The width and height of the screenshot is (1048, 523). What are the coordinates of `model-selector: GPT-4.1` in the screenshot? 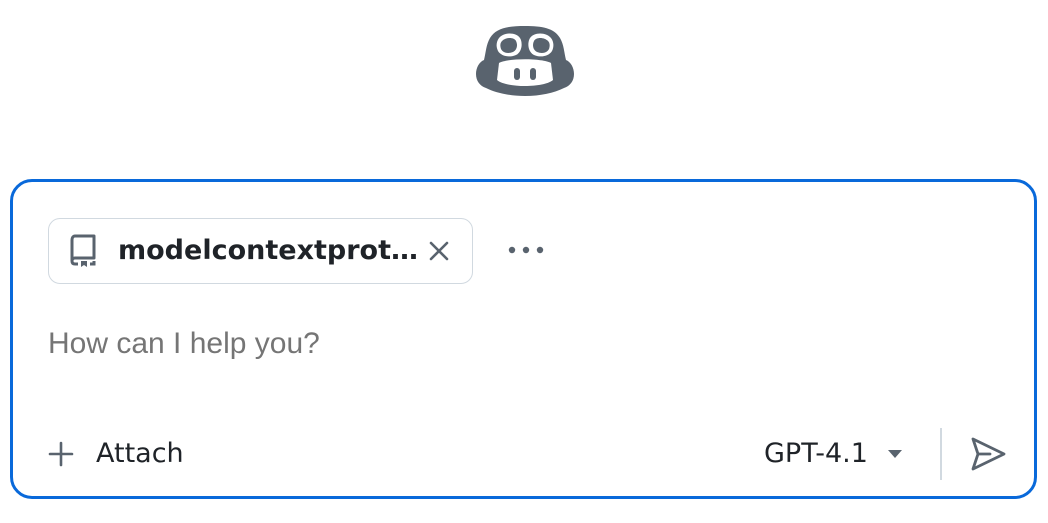 It's located at (834, 454).